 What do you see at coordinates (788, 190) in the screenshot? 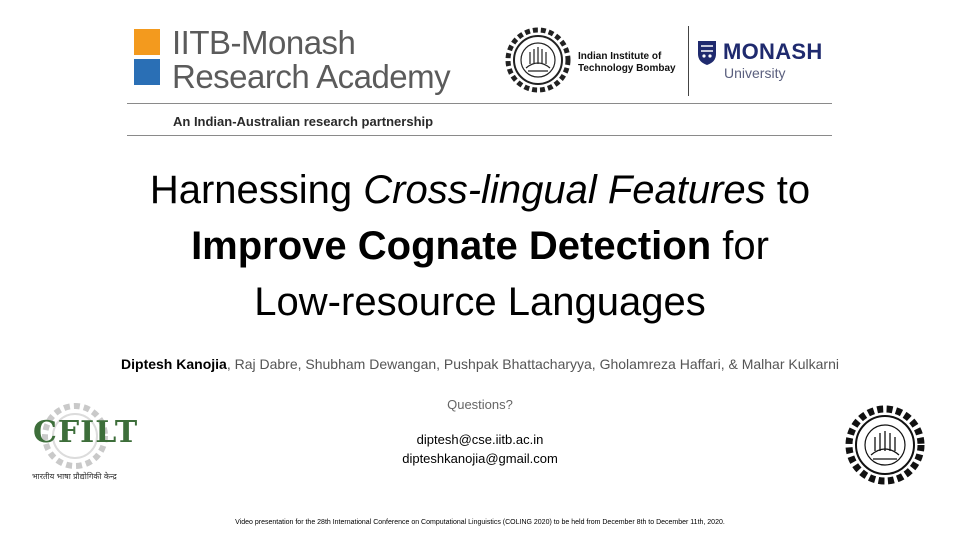
I see `title-line1-post: to` at bounding box center [788, 190].